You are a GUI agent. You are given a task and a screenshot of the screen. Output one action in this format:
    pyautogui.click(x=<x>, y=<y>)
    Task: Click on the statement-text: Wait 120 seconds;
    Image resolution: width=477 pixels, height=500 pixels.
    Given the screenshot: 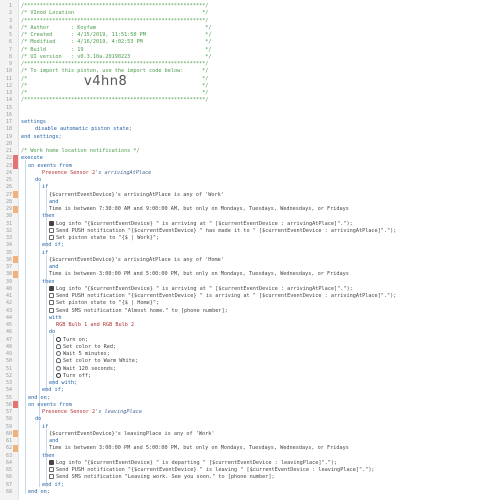 What is the action you would take?
    pyautogui.click(x=90, y=368)
    